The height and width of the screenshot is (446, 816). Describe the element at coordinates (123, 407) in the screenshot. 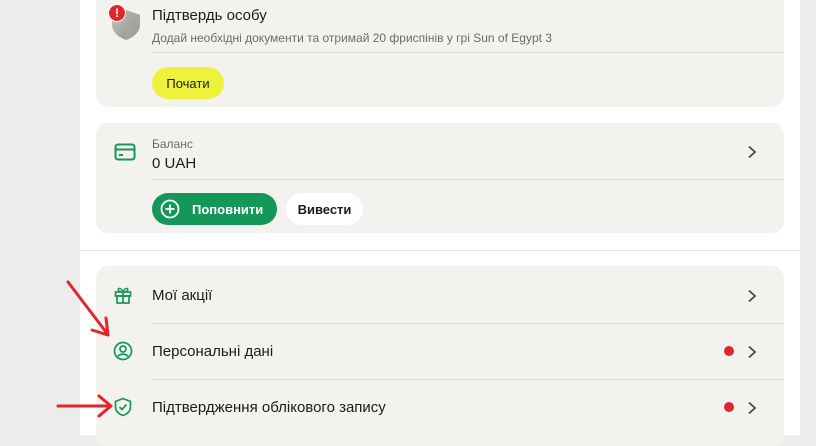

I see `shield-check-icon` at that location.